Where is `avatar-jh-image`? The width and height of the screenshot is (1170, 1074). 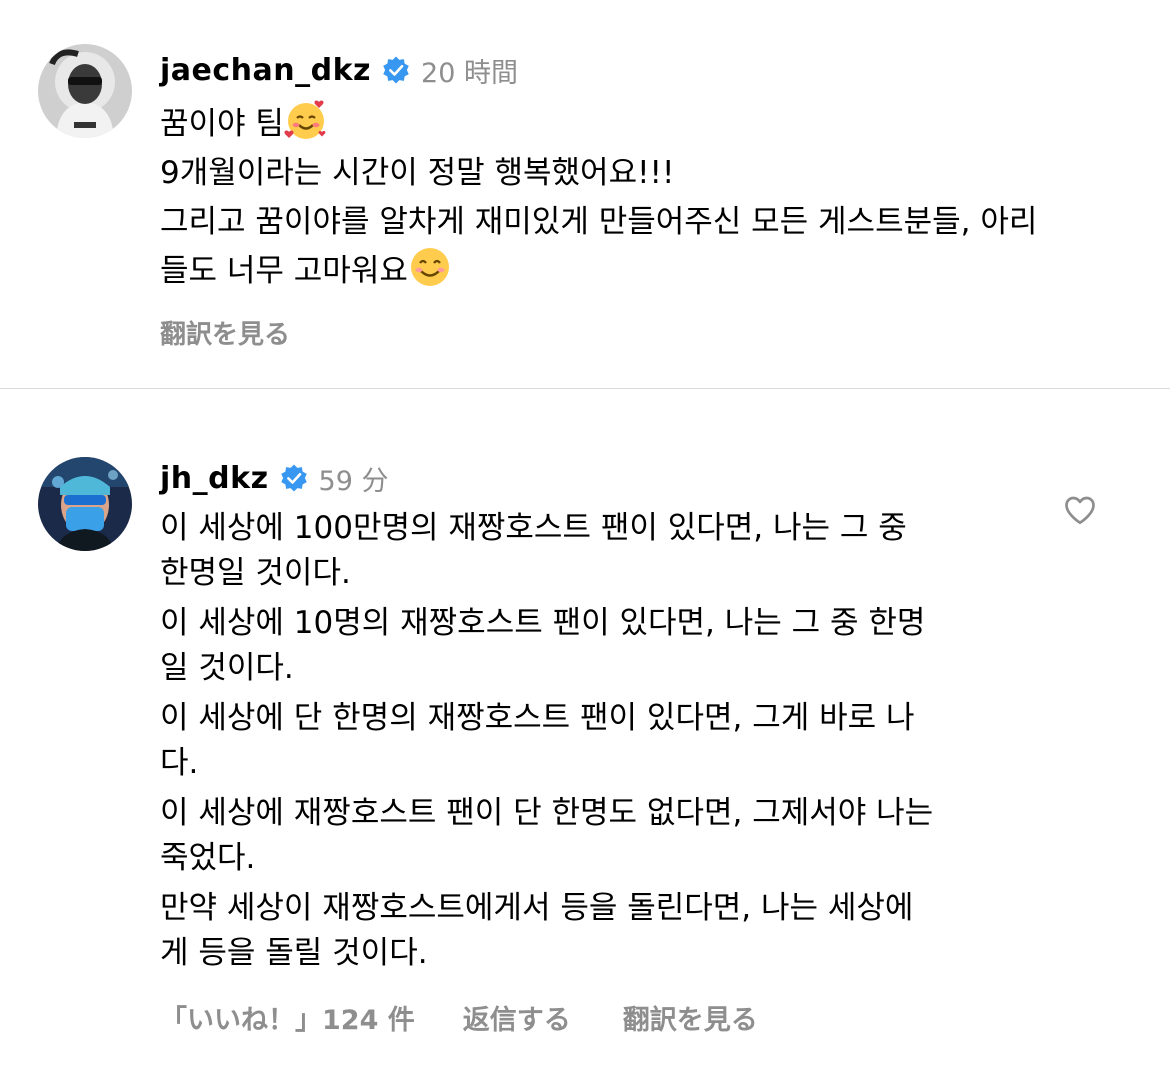 avatar-jh-image is located at coordinates (85, 504).